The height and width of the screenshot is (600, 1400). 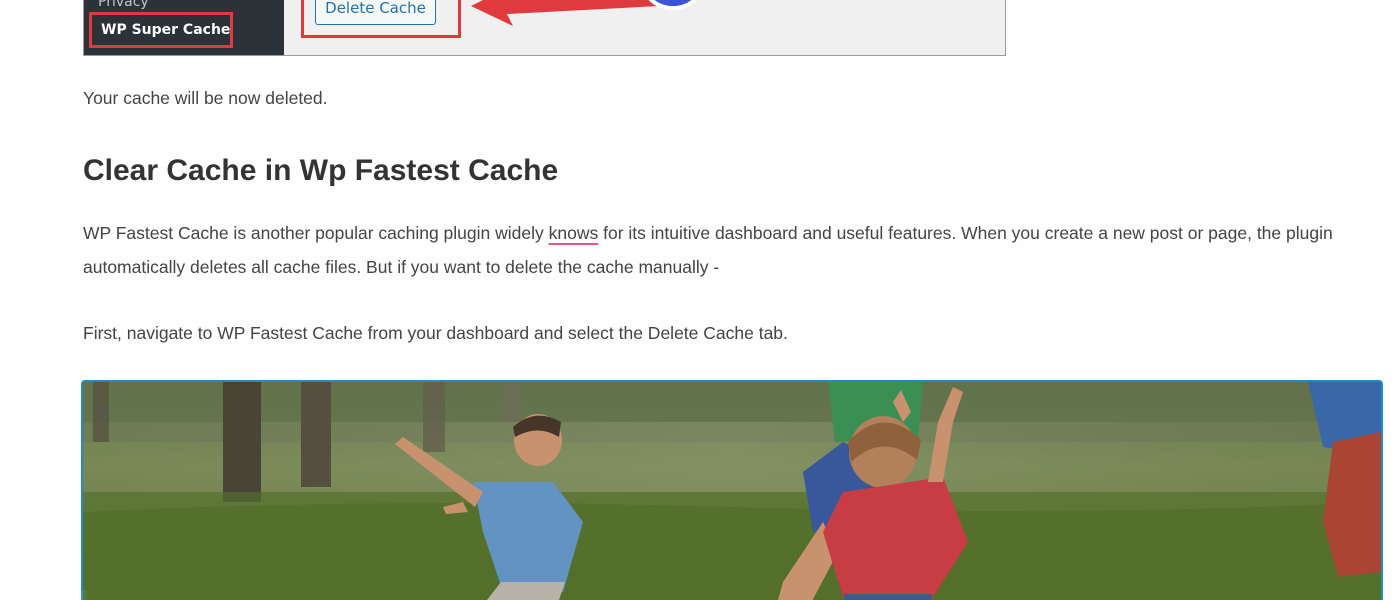 I want to click on sidebar-item-privacy: Privacy, so click(x=123, y=5).